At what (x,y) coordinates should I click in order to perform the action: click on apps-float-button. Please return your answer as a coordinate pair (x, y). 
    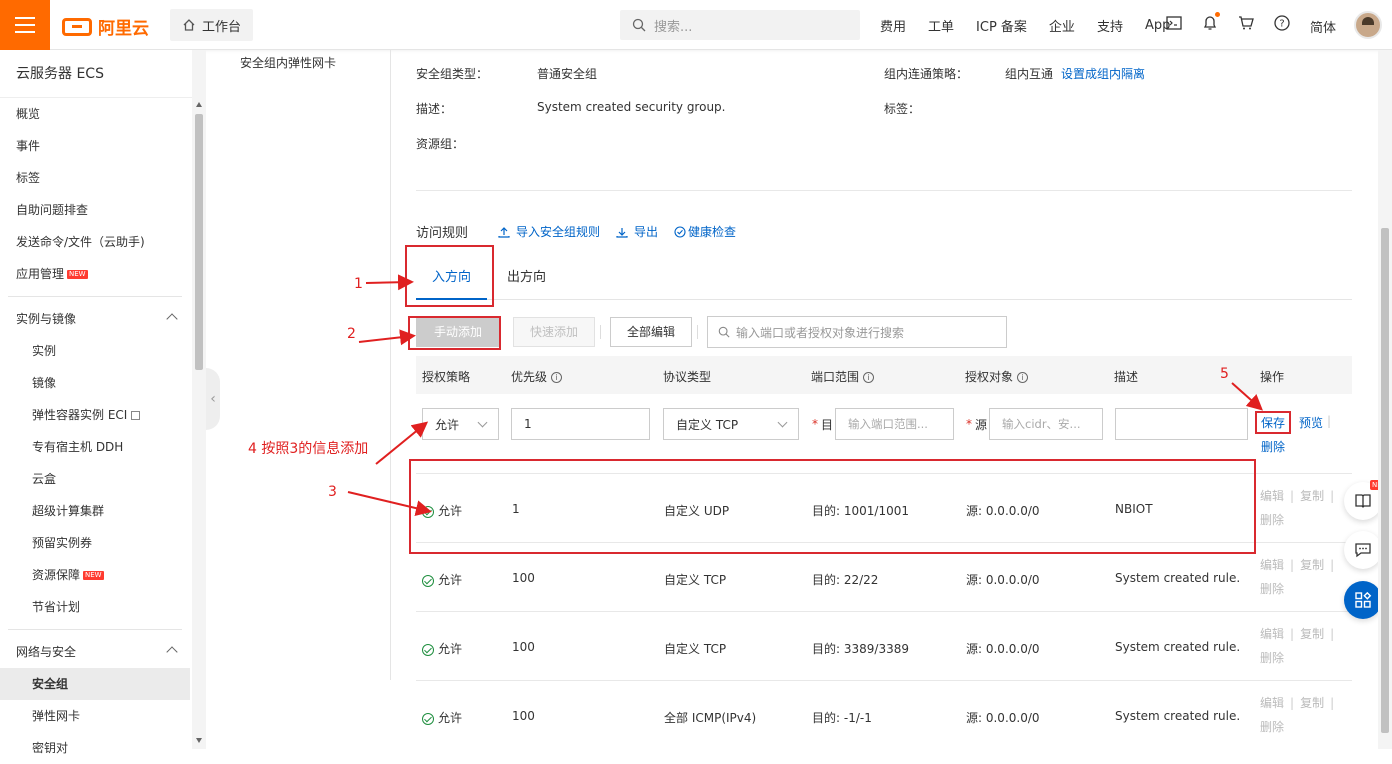
    Looking at the image, I should click on (1363, 600).